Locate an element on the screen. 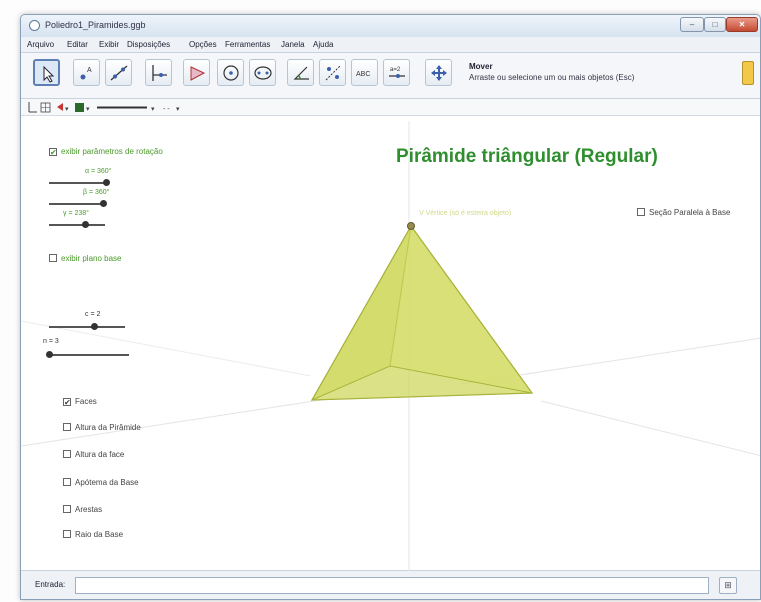 The height and width of the screenshot is (602, 761). input-field is located at coordinates (392, 585).